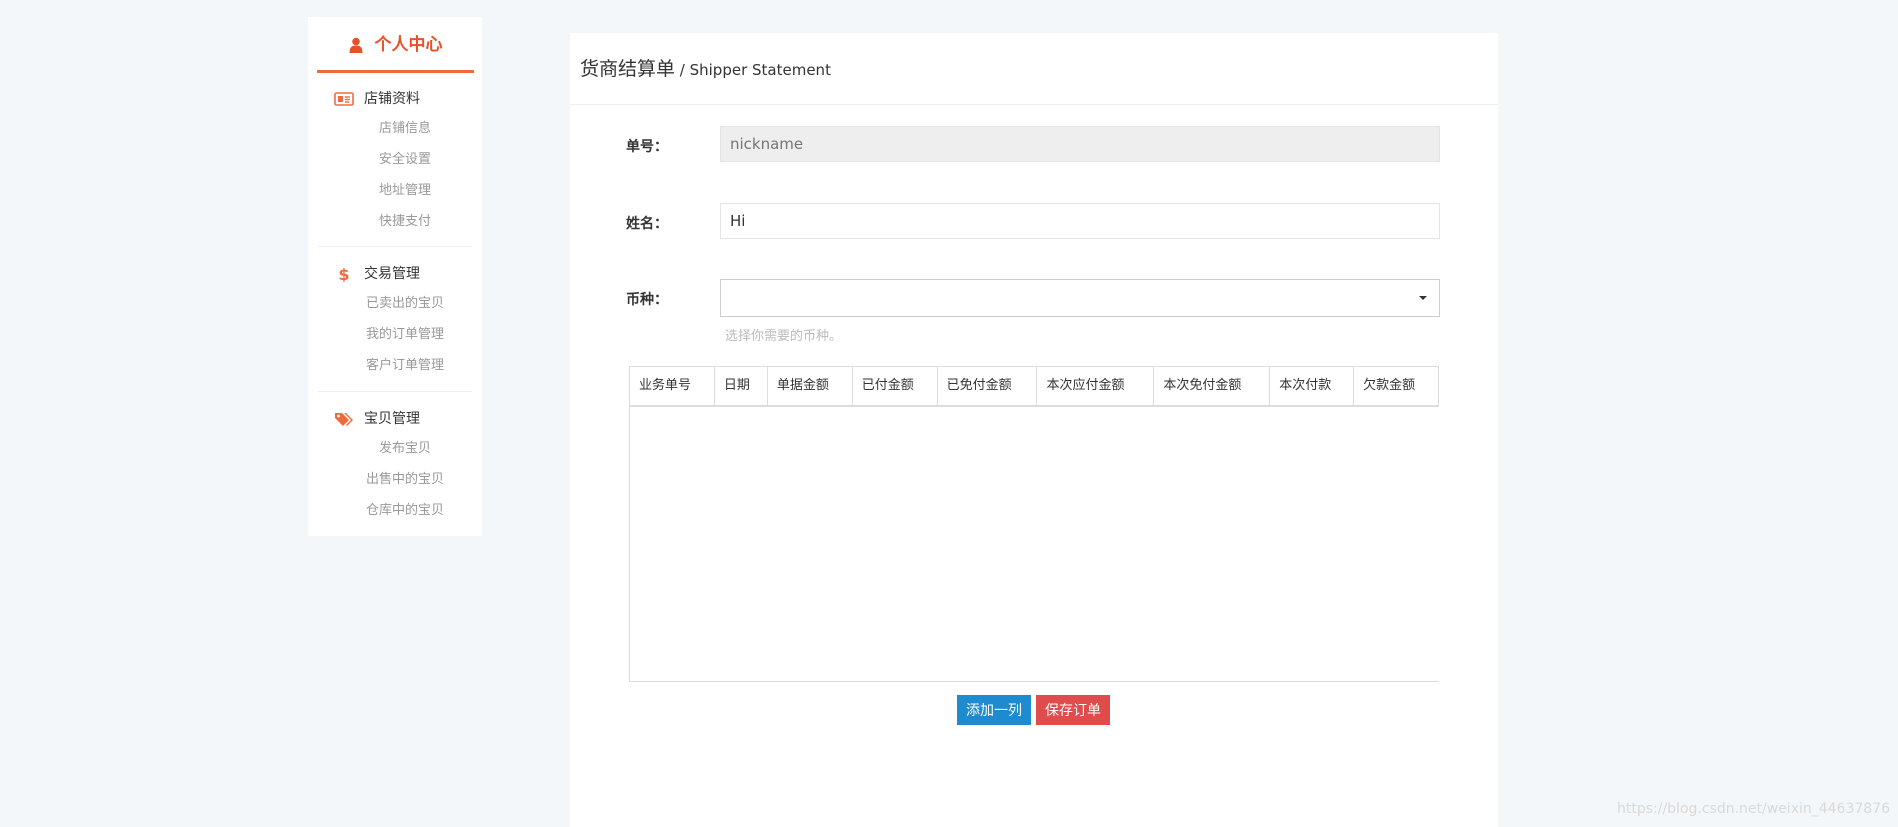 Image resolution: width=1898 pixels, height=827 pixels. Describe the element at coordinates (1034, 543) in the screenshot. I see `table-body` at that location.